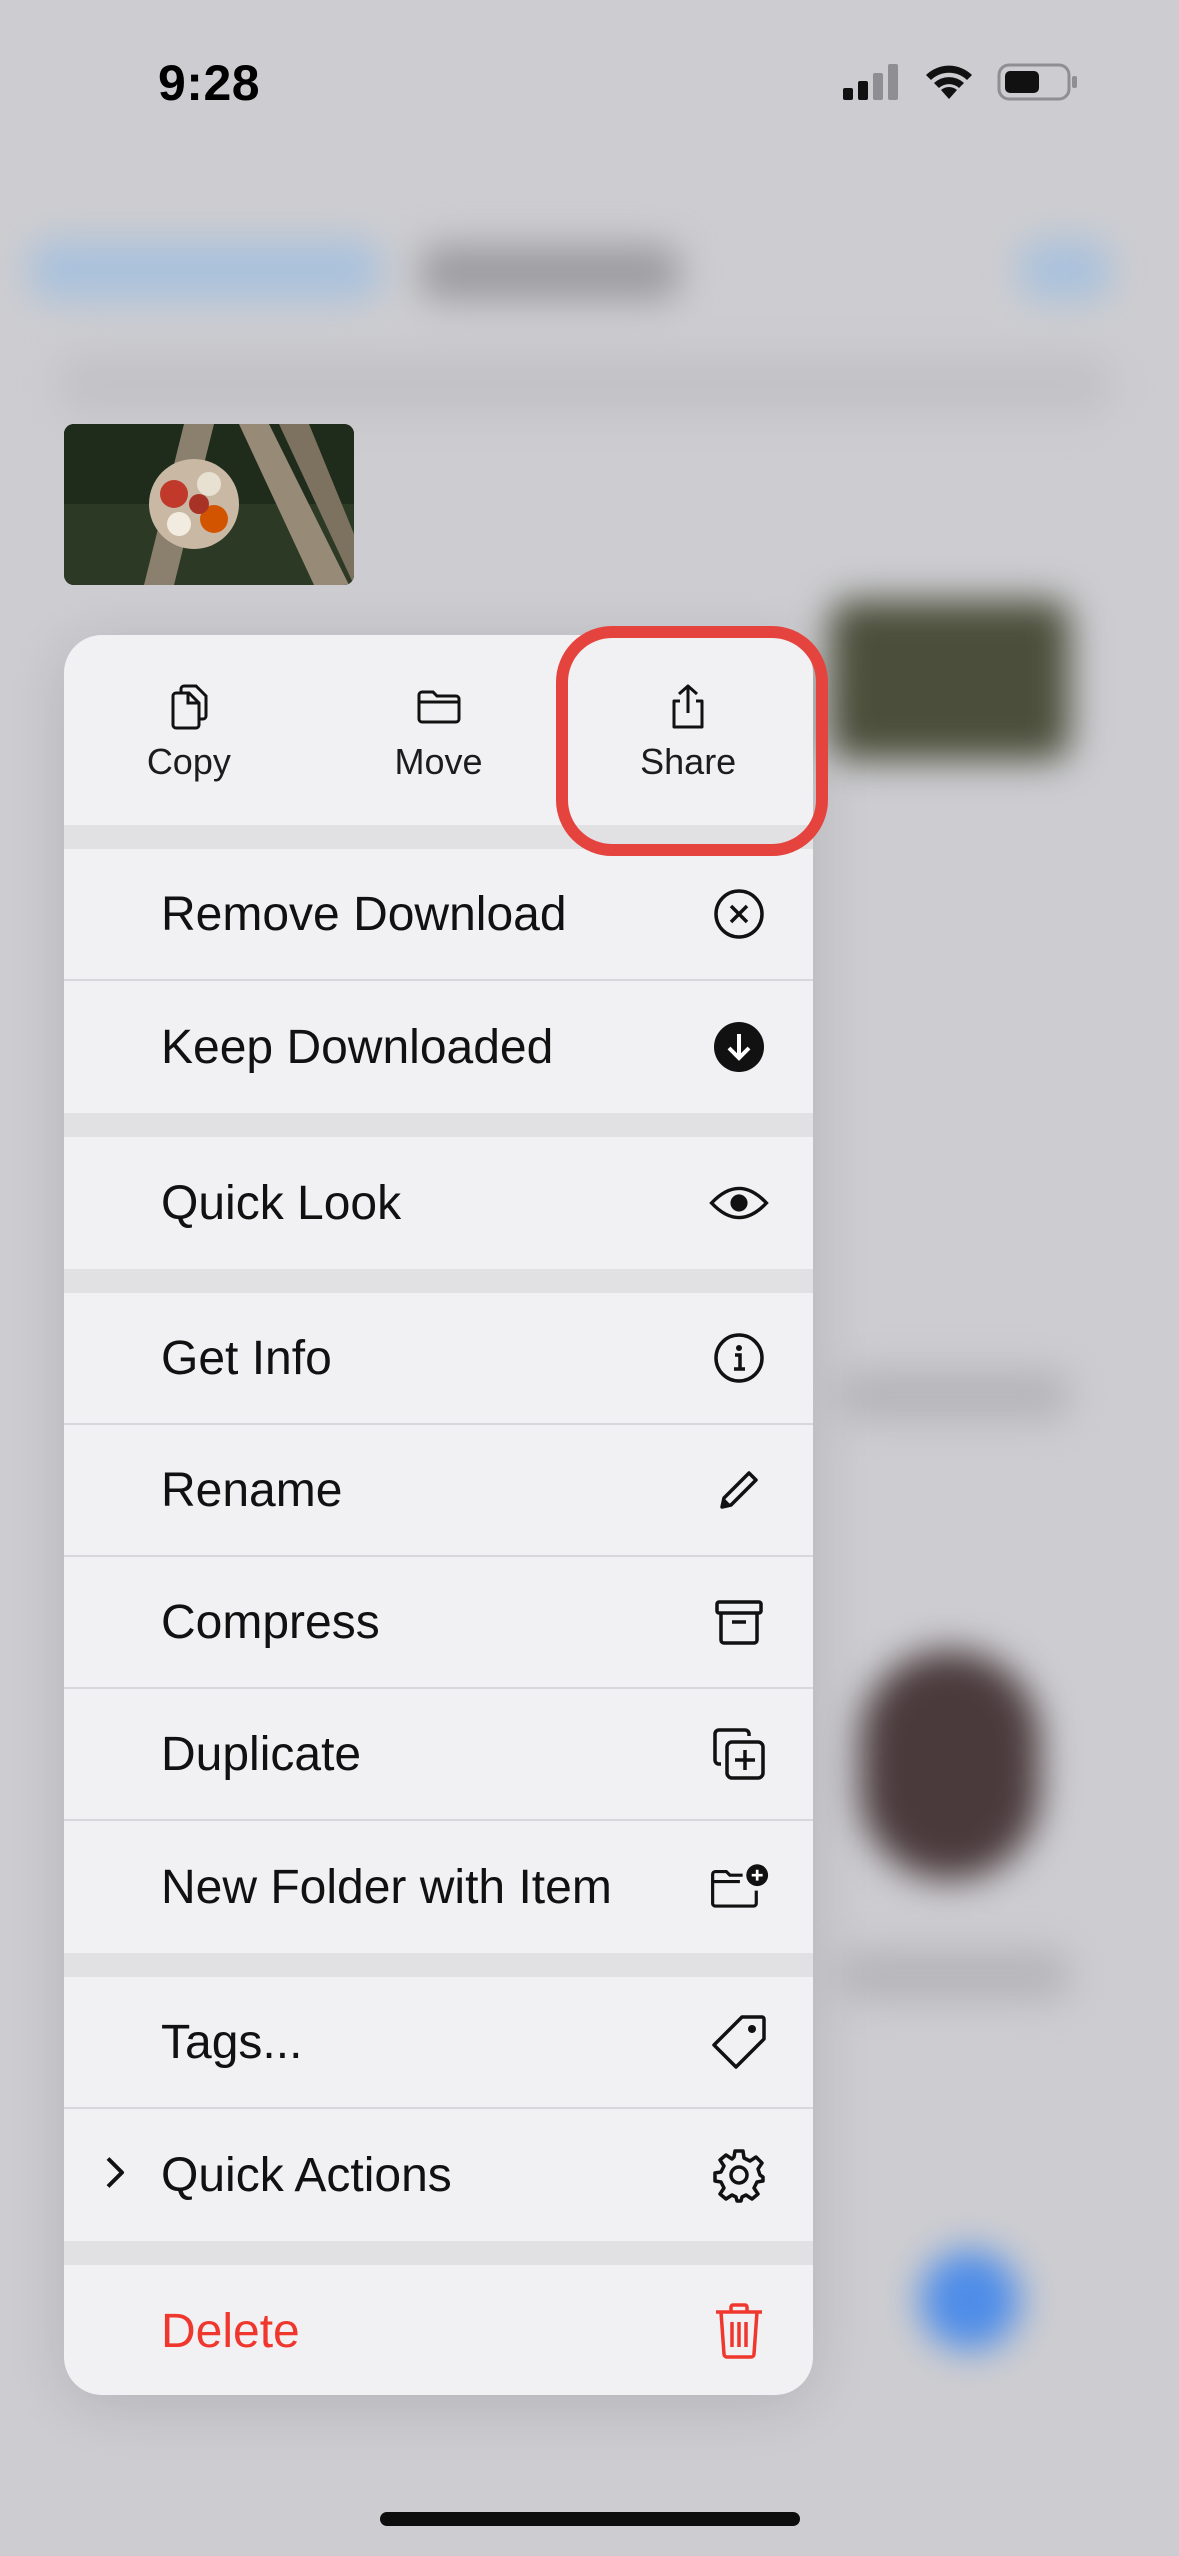 This screenshot has height=2556, width=1179. Describe the element at coordinates (590, 2519) in the screenshot. I see `home-indicator` at that location.